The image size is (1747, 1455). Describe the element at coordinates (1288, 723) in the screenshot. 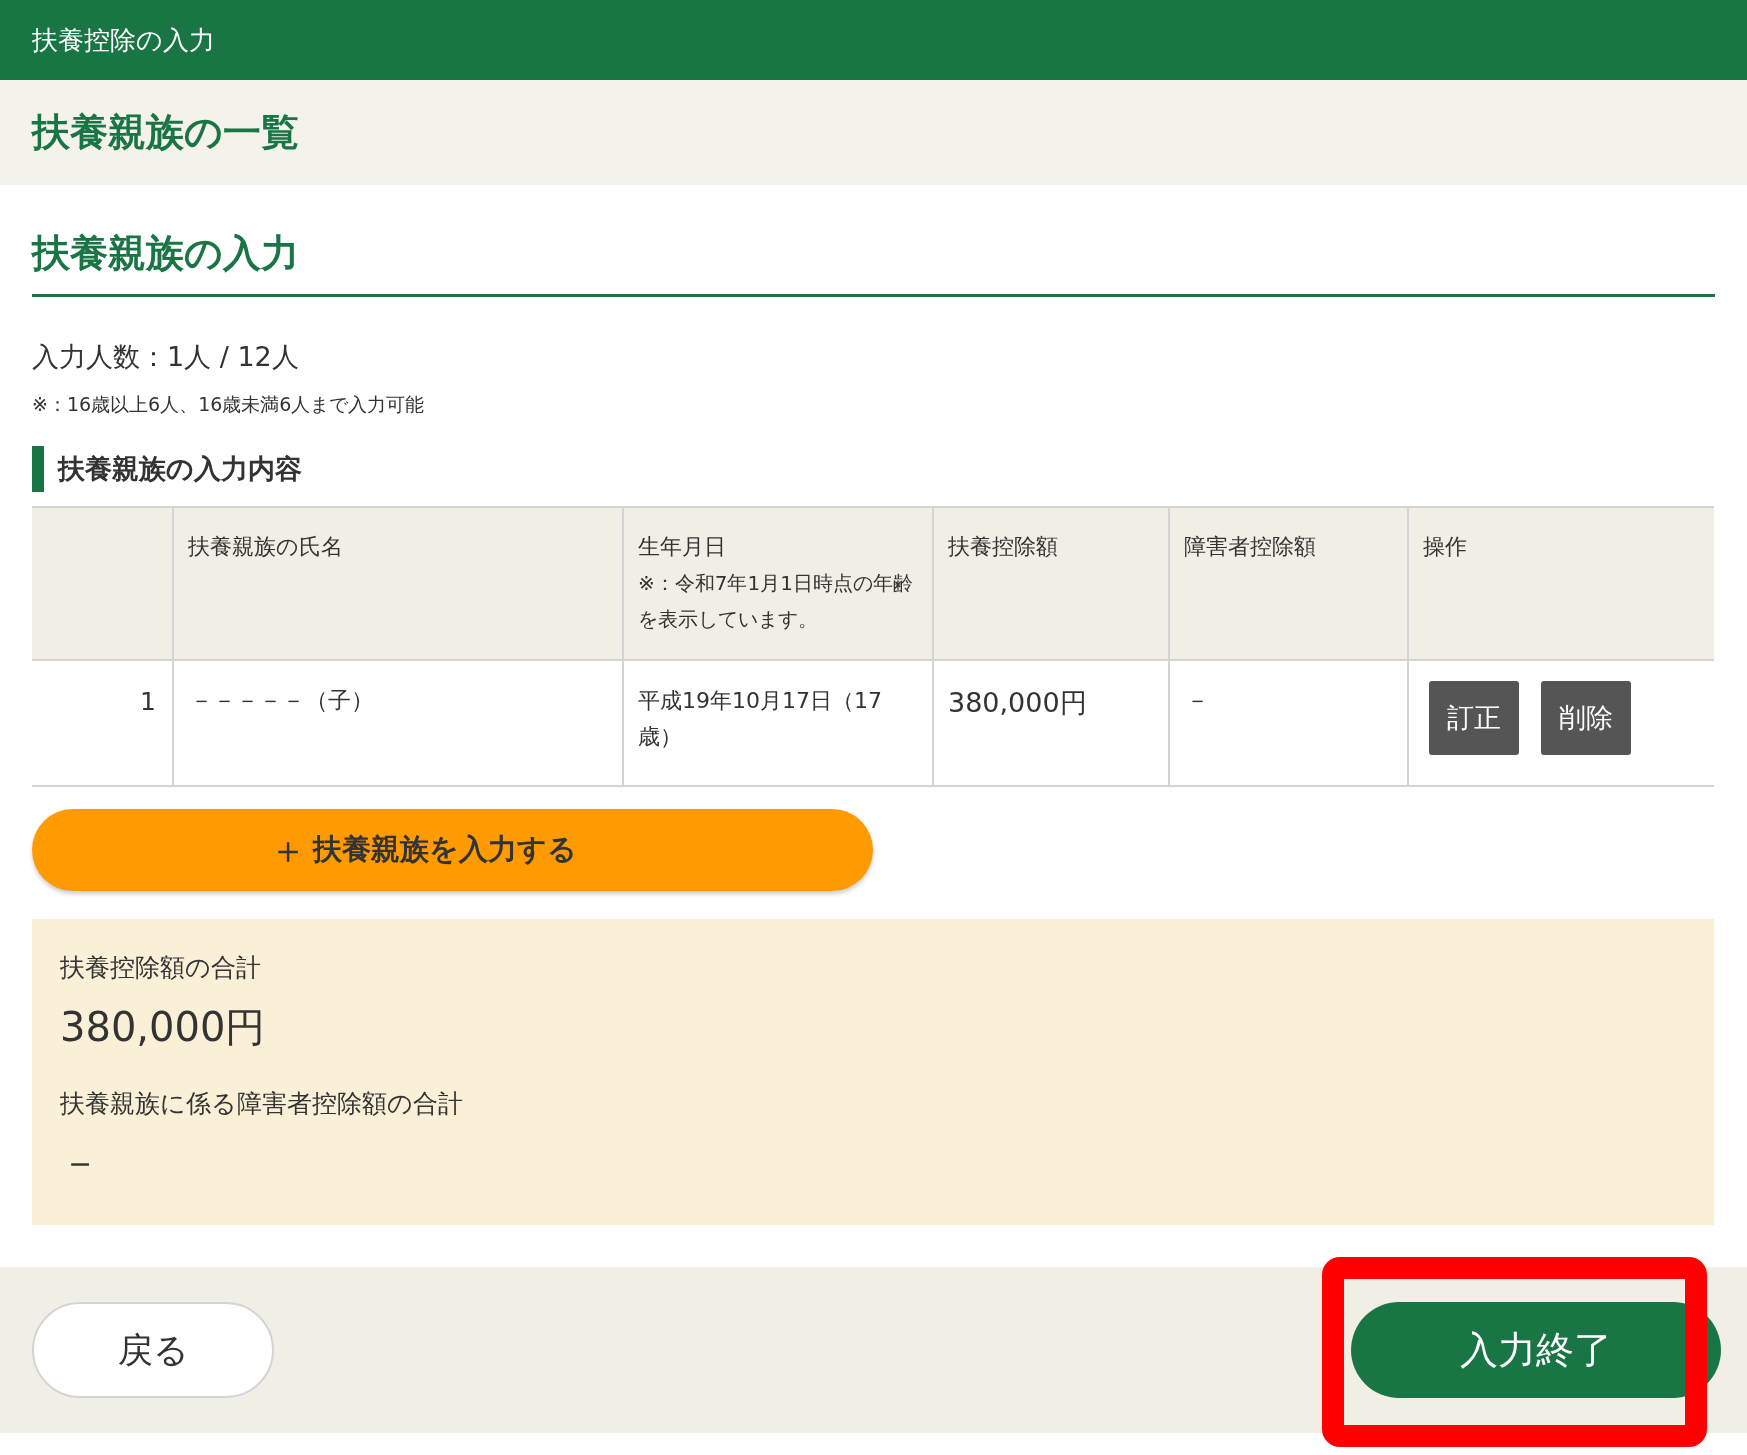

I see `table-cell: －` at that location.